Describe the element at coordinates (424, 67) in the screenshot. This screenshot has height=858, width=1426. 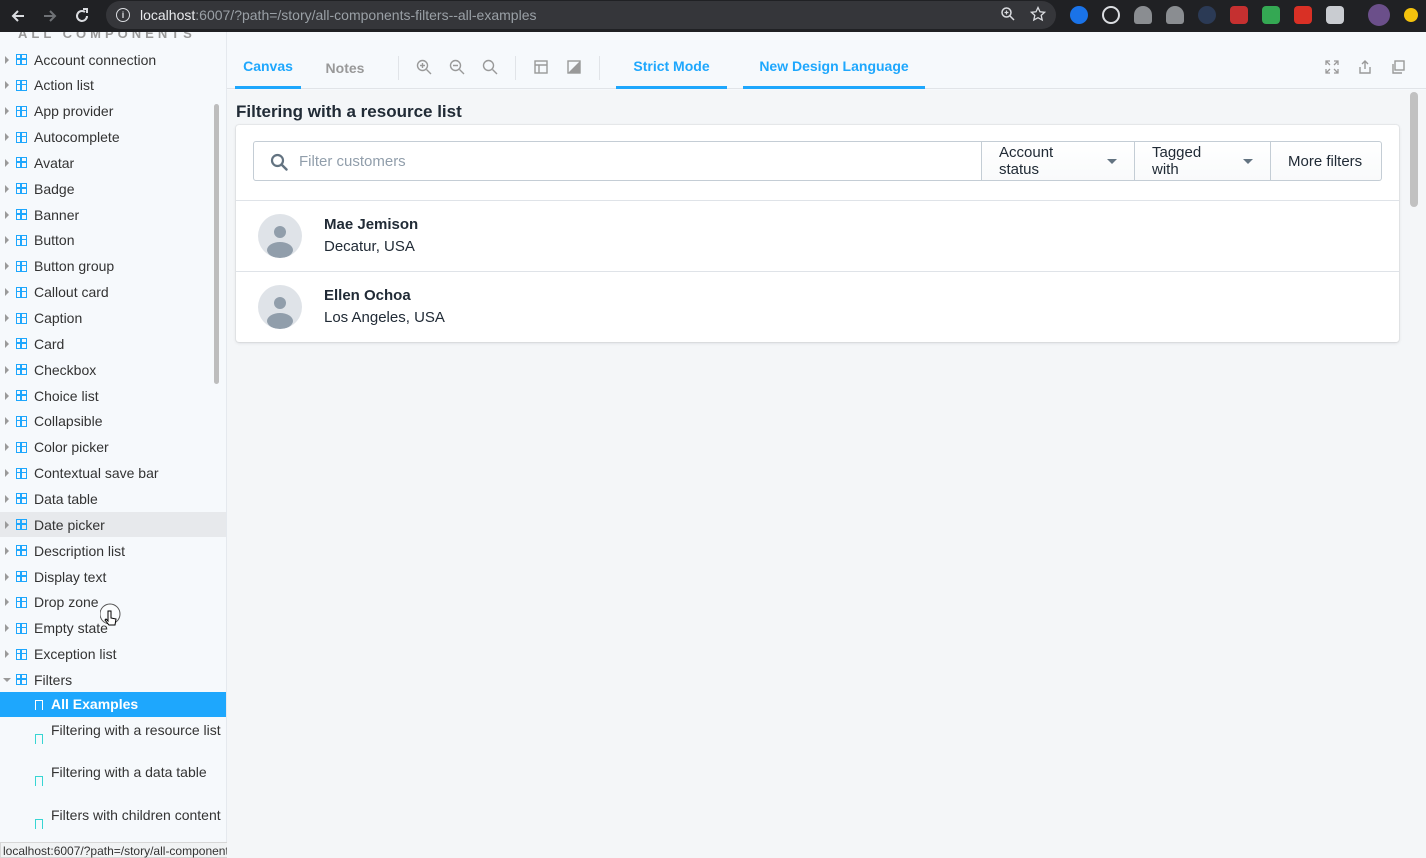
I see `zoom-in-icon` at that location.